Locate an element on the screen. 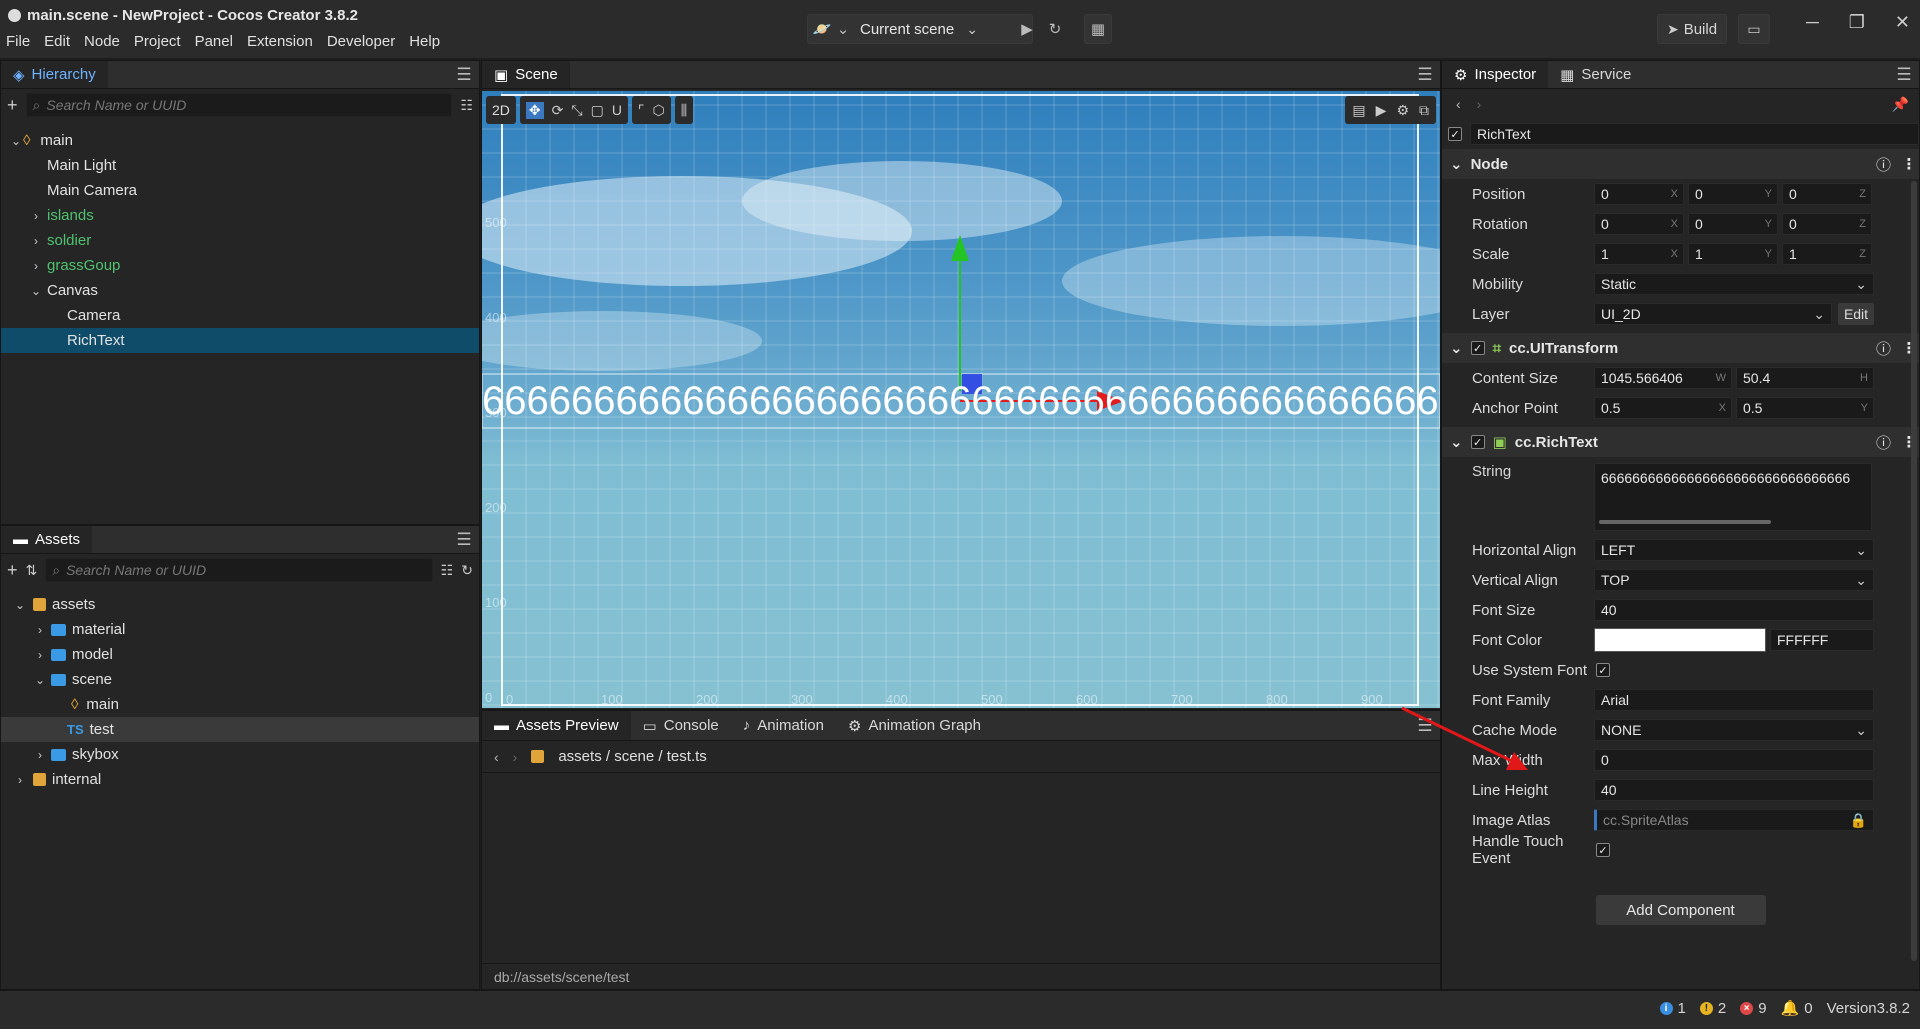 The image size is (1920, 1029). rect-icon: ▢ is located at coordinates (597, 110).